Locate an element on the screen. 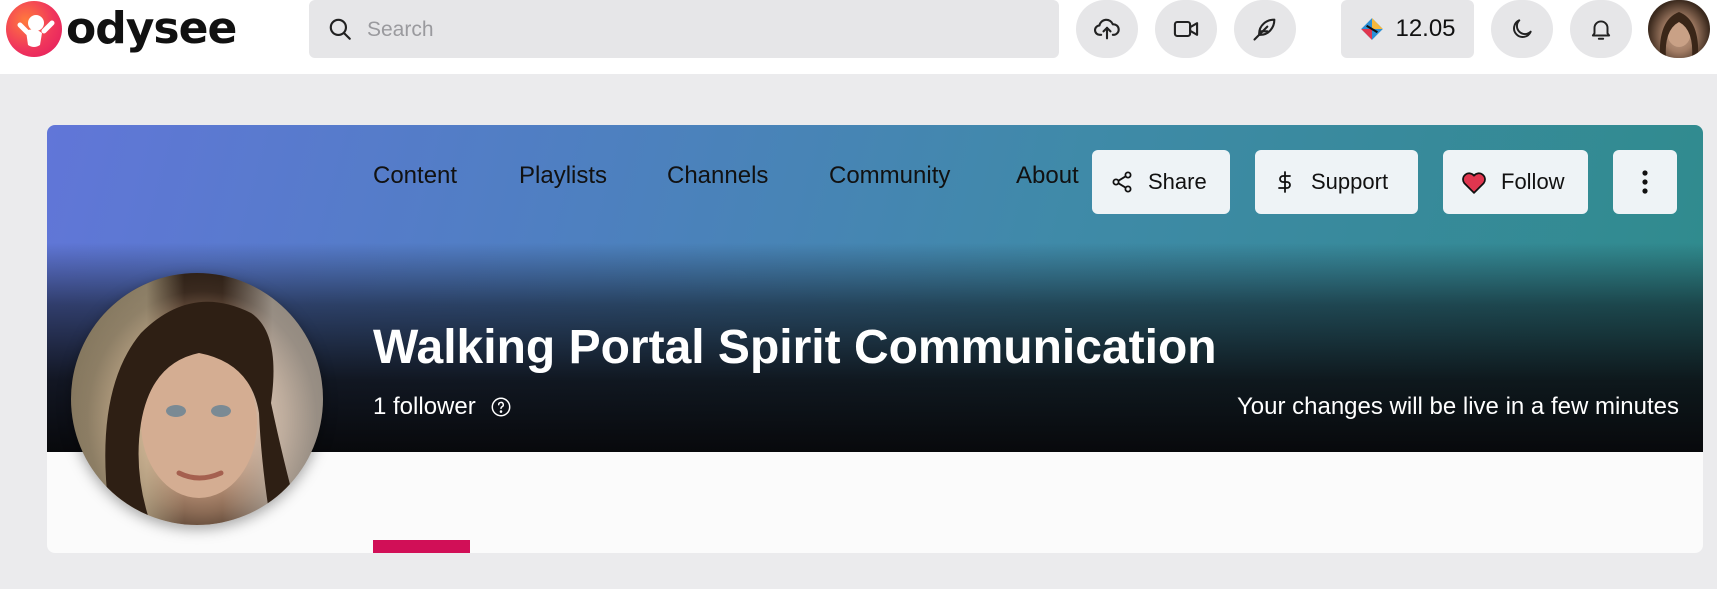  video-icon is located at coordinates (1186, 29).